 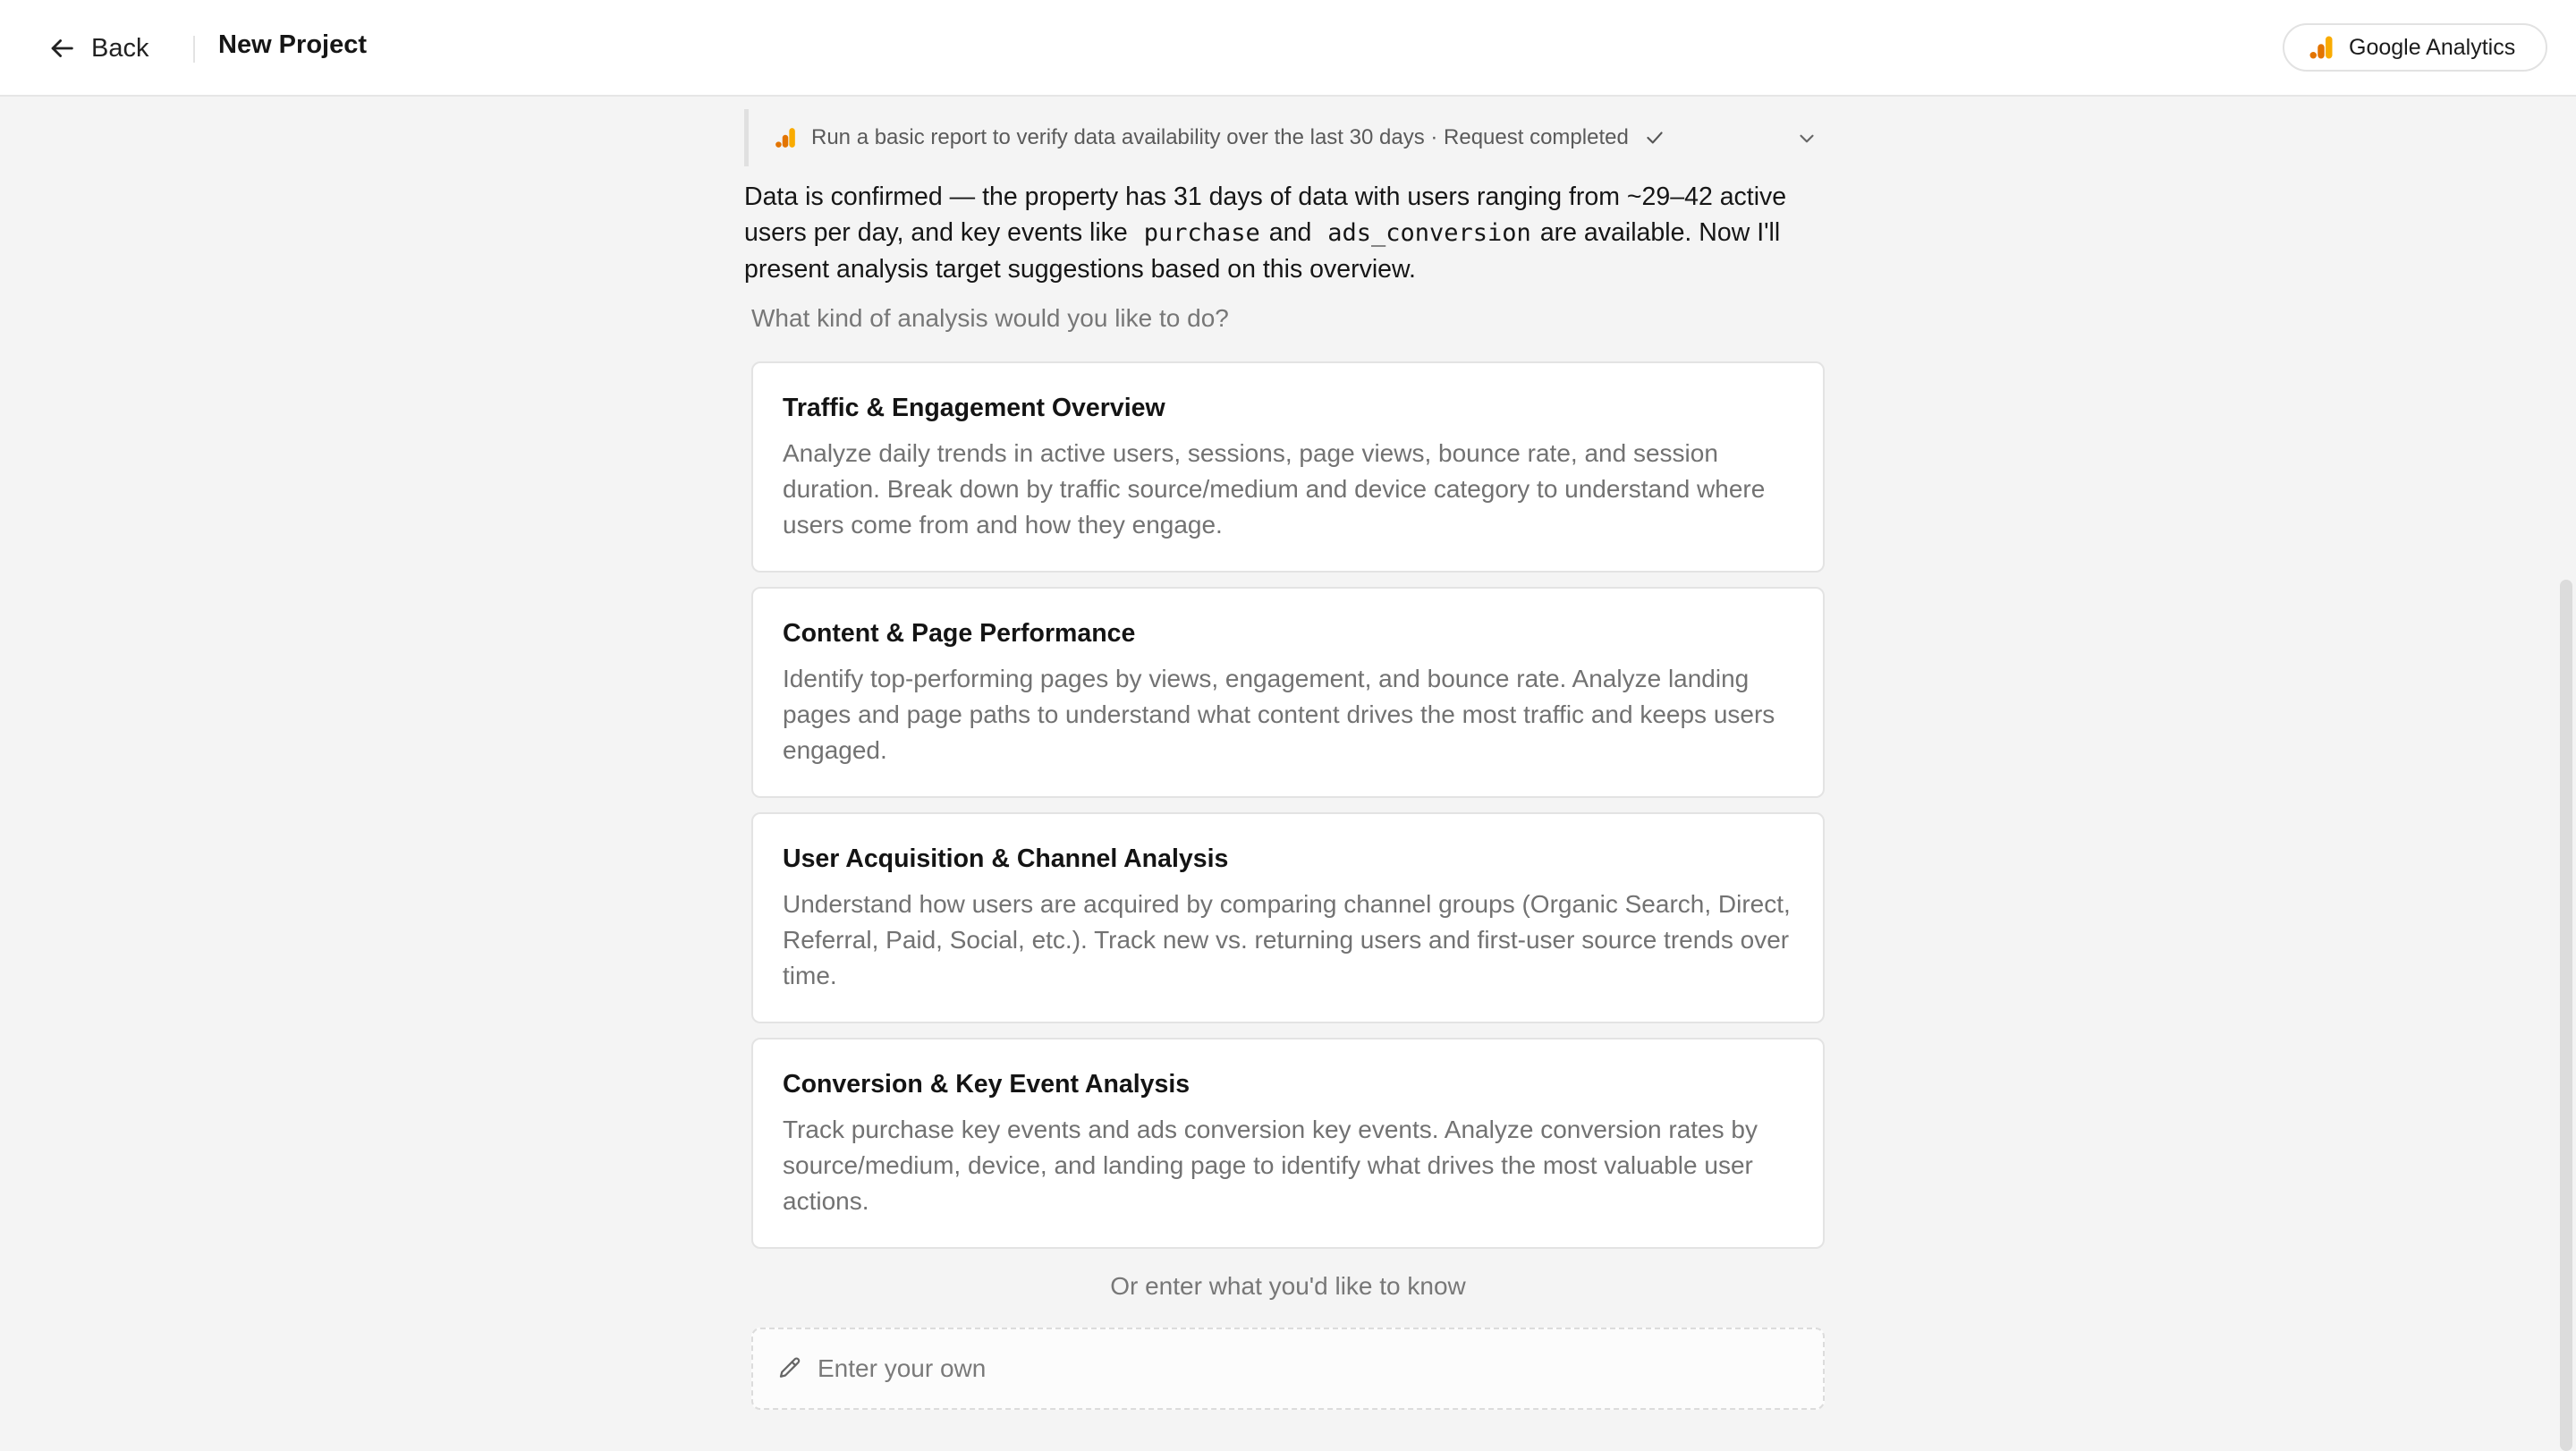 I want to click on code-purchase: purchase, so click(x=1201, y=233).